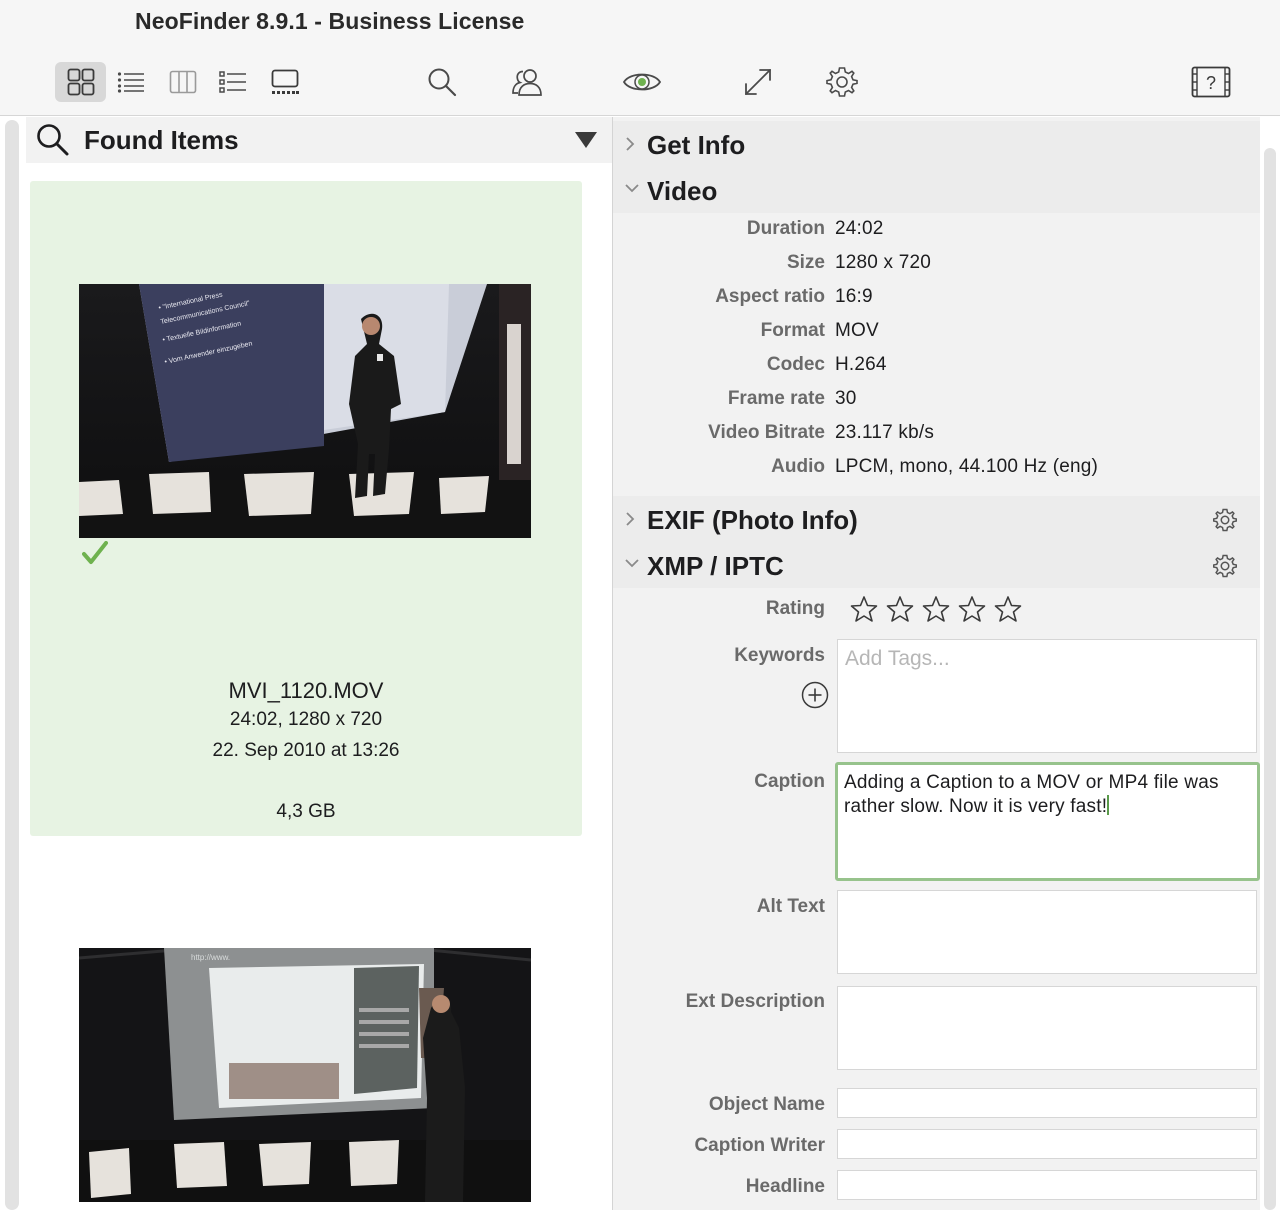 This screenshot has width=1280, height=1210. What do you see at coordinates (759, 1145) in the screenshot?
I see `caption-writer-label: Caption Writer` at bounding box center [759, 1145].